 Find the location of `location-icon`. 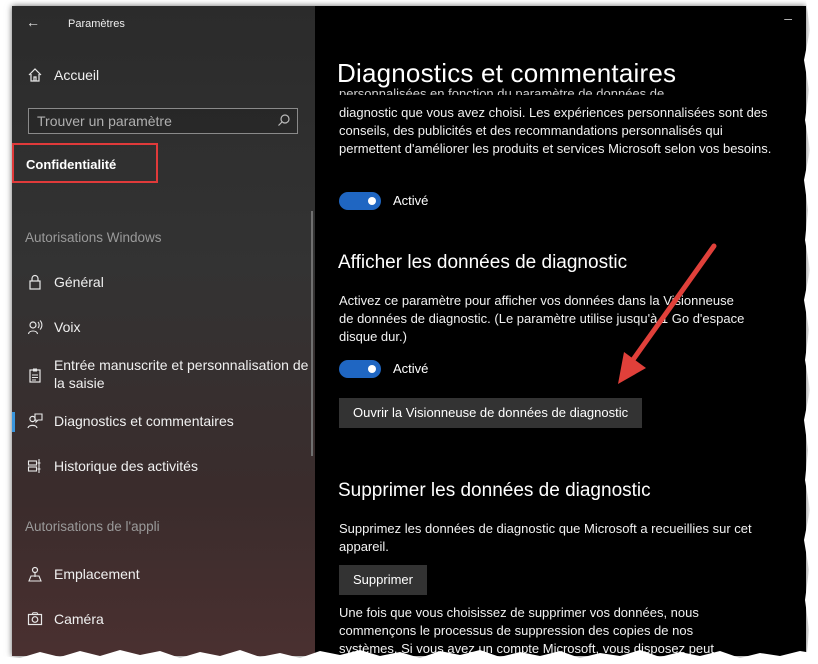

location-icon is located at coordinates (35, 574).